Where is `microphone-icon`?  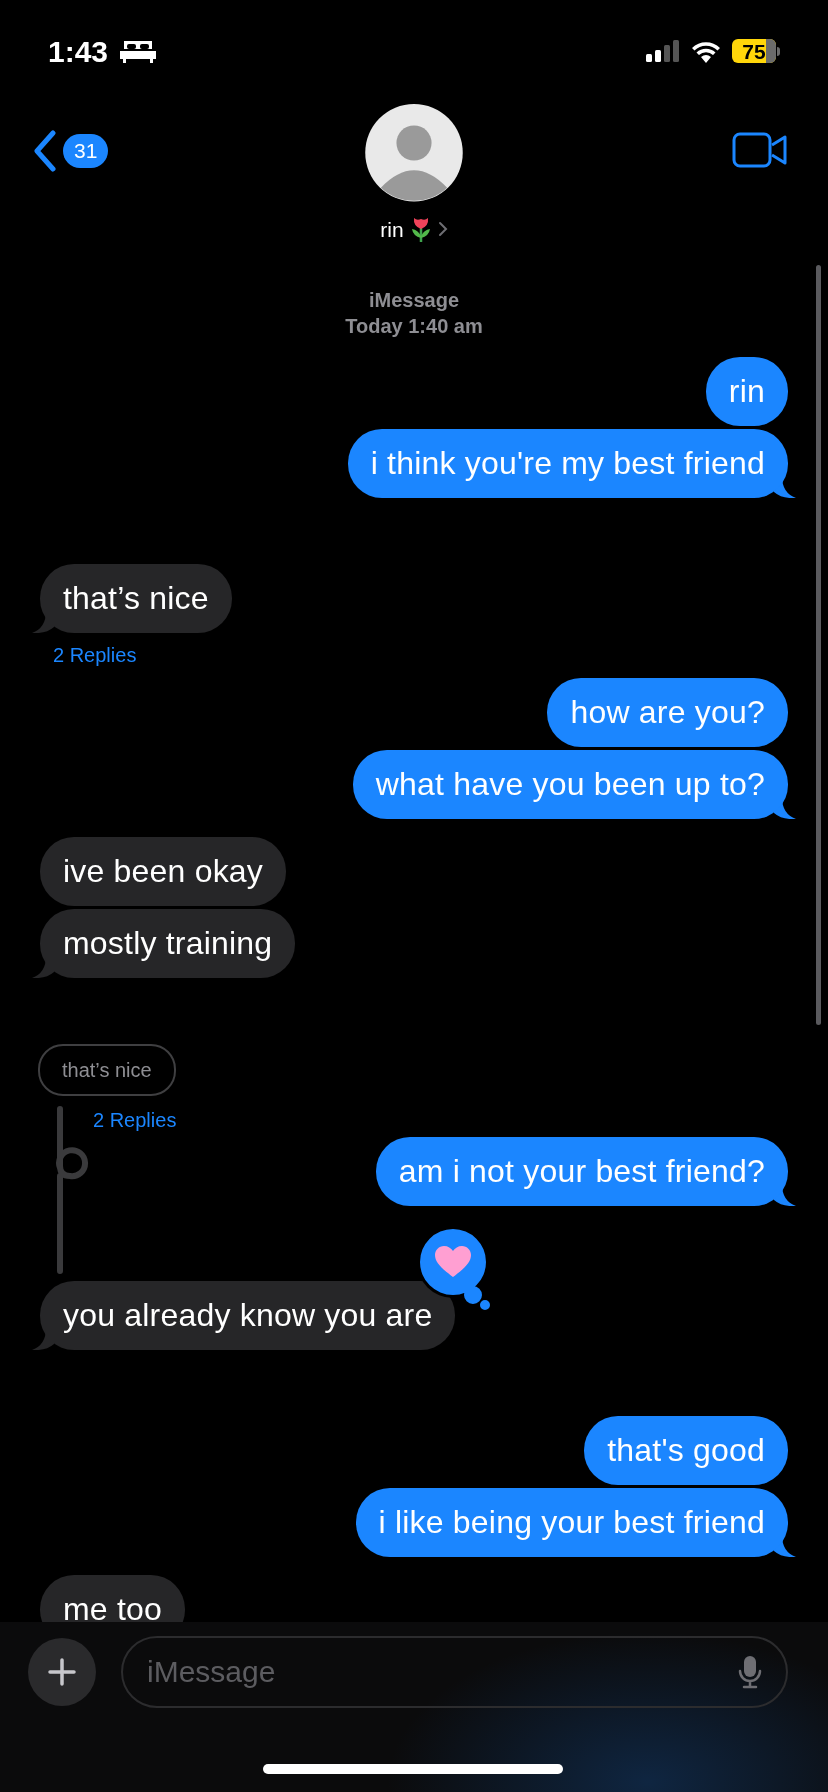
microphone-icon is located at coordinates (750, 1672).